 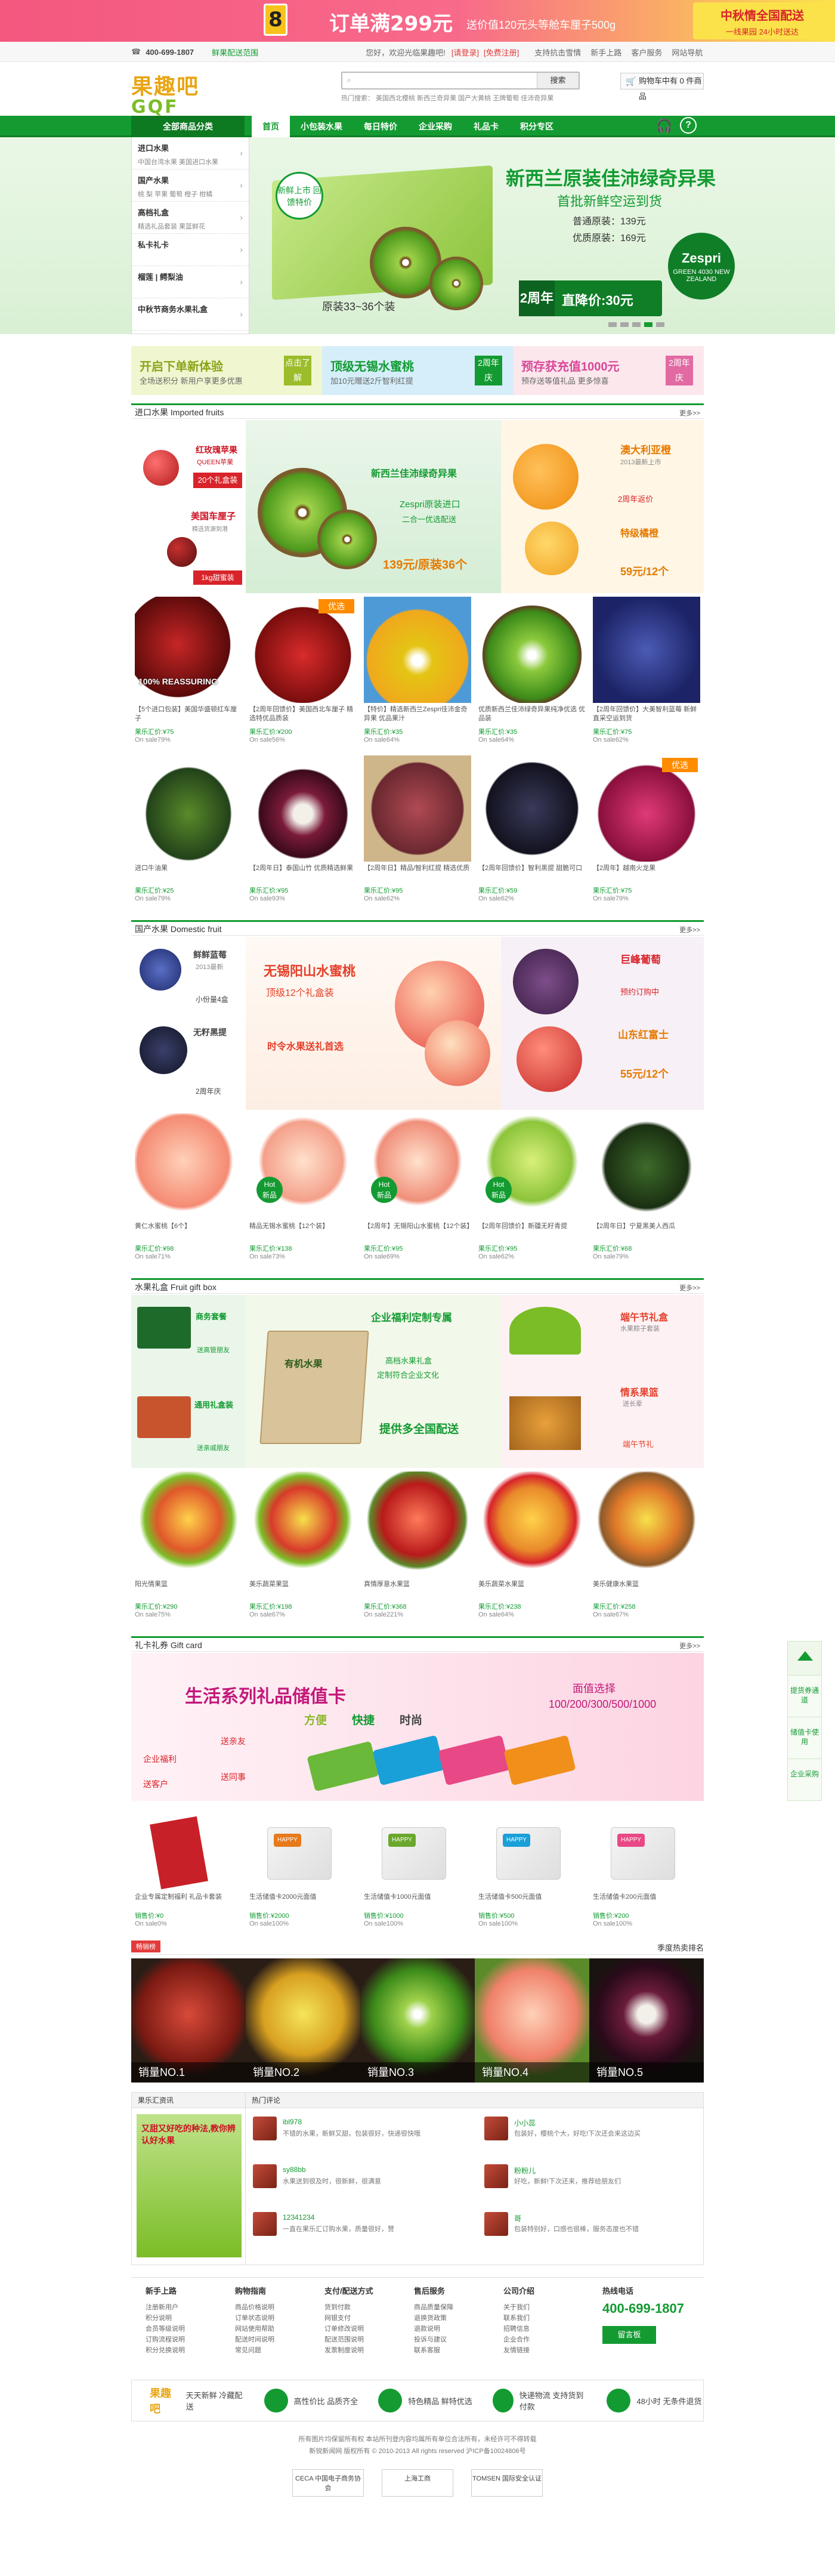 I want to click on product-card: Hot 新品 精品无锡水蜜桃【12个装】 果乐汇价:¥138 On sale73%, so click(x=303, y=1190).